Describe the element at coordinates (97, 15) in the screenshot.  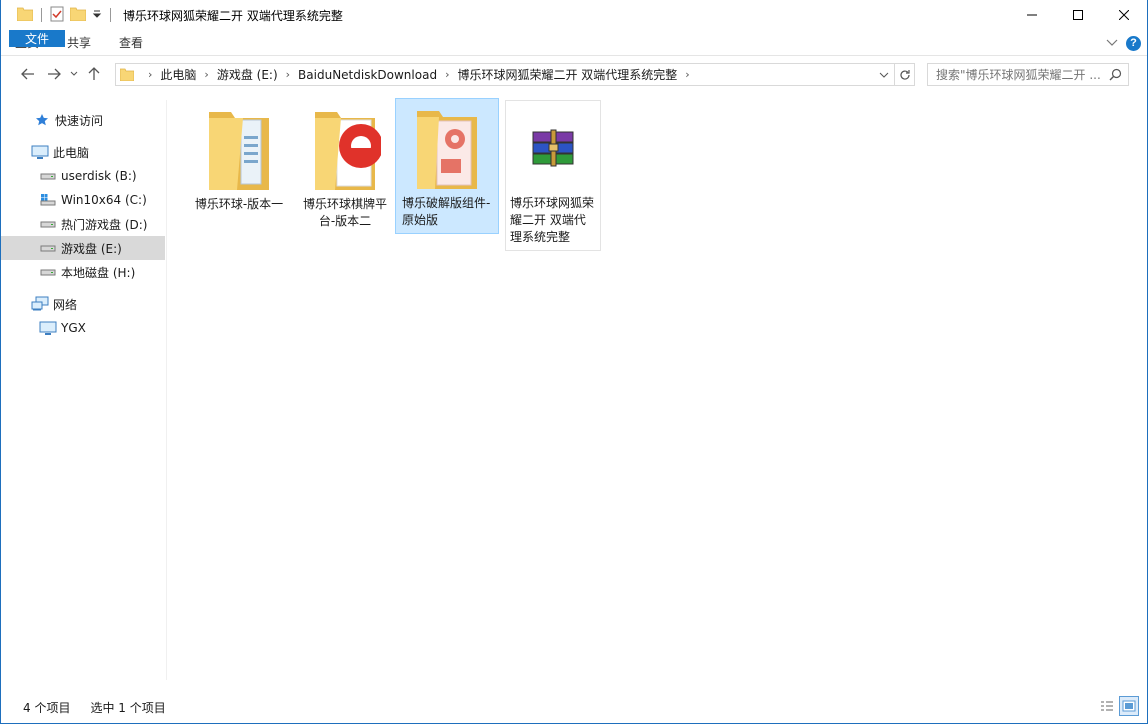
I see `customize-dropdown-icon` at that location.